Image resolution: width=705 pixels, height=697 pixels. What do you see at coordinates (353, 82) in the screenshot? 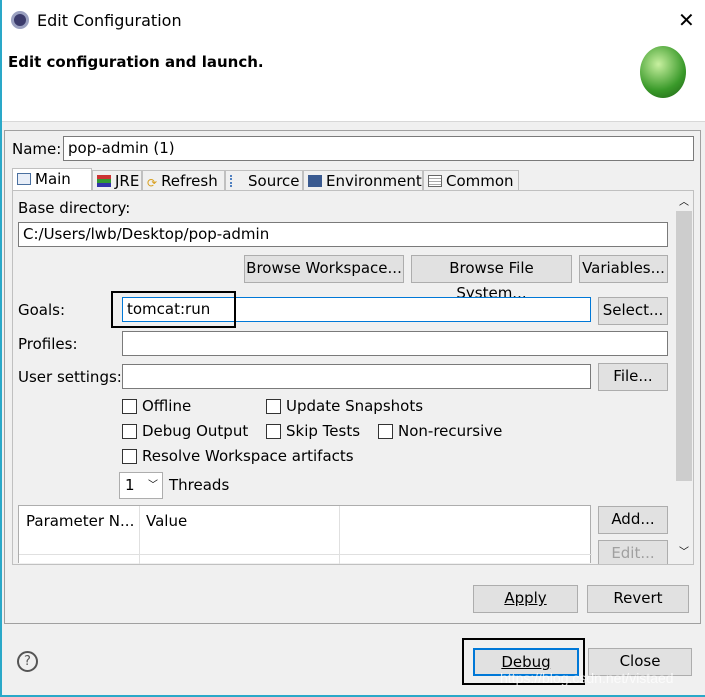
I see `header-area: Edit configuration and launch.` at bounding box center [353, 82].